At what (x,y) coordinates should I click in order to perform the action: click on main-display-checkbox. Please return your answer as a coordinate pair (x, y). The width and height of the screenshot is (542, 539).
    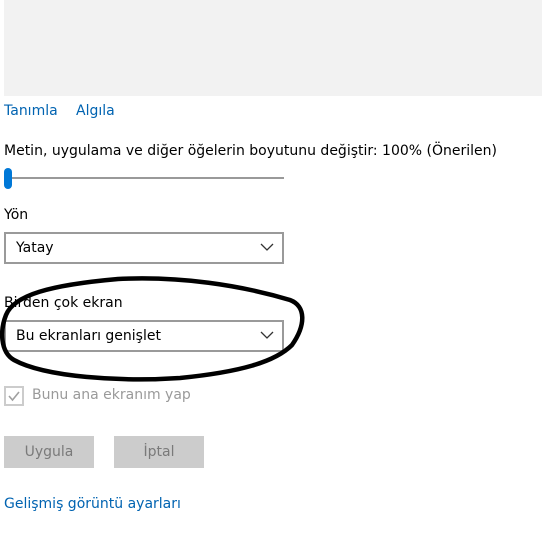
    Looking at the image, I should click on (14, 396).